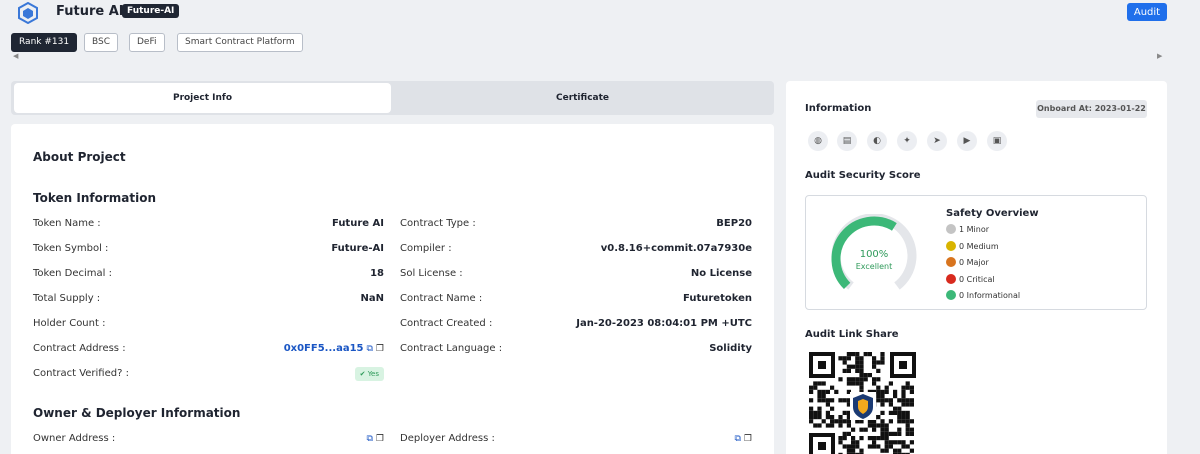 The width and height of the screenshot is (1200, 454). What do you see at coordinates (1159, 56) in the screenshot?
I see `scroll-right-arrow-icon: ▶` at bounding box center [1159, 56].